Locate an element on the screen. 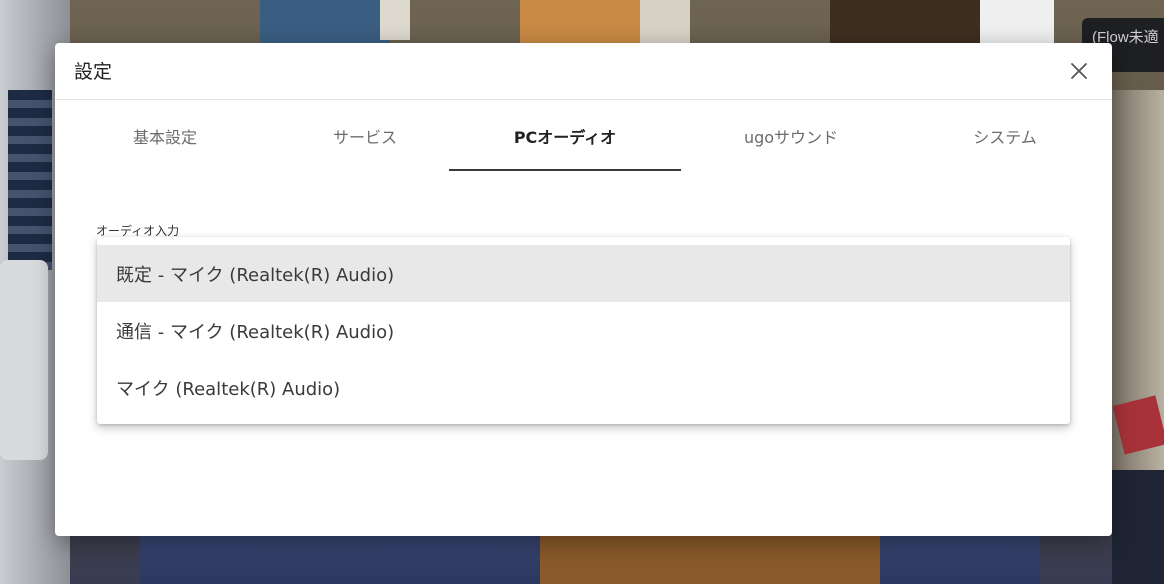 The image size is (1164, 584). close-icon is located at coordinates (1079, 71).